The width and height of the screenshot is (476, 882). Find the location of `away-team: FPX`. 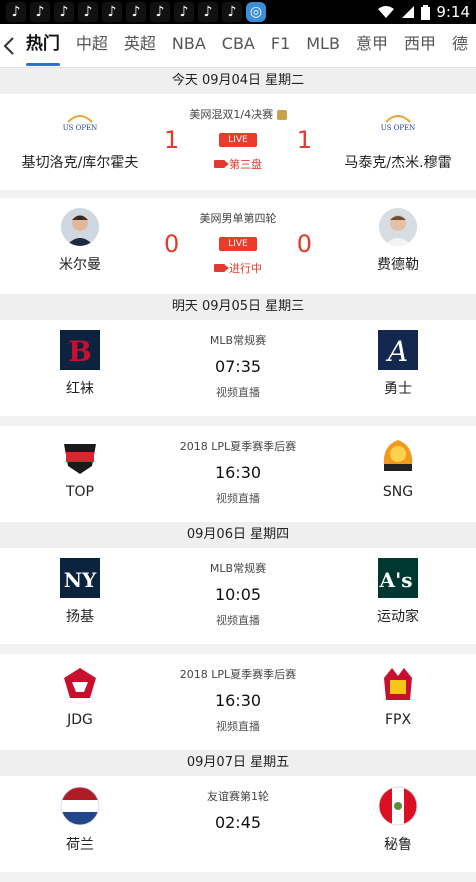

away-team: FPX is located at coordinates (397, 696).